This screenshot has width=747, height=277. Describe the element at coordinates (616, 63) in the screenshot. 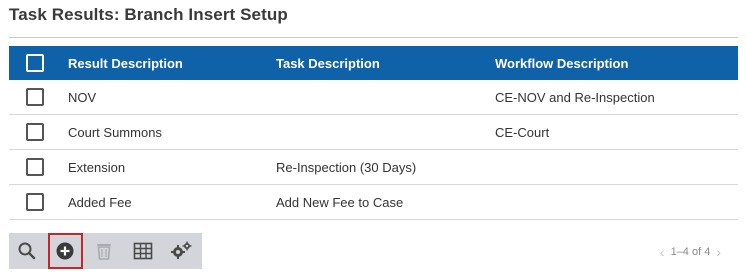

I see `column-header-workflow-description: Workflow Description` at that location.